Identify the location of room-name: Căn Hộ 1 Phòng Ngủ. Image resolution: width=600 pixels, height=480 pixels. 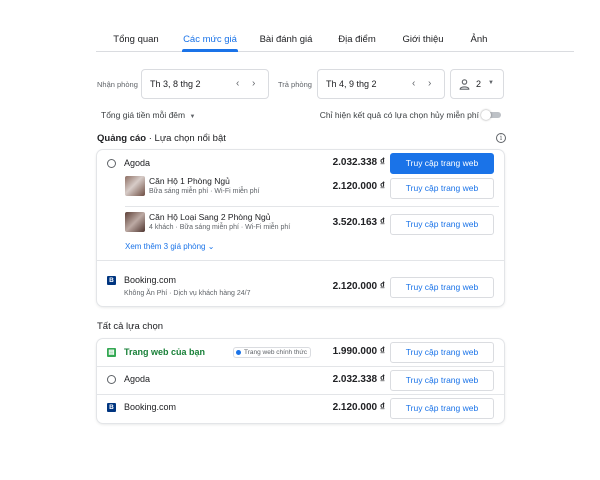
(189, 181).